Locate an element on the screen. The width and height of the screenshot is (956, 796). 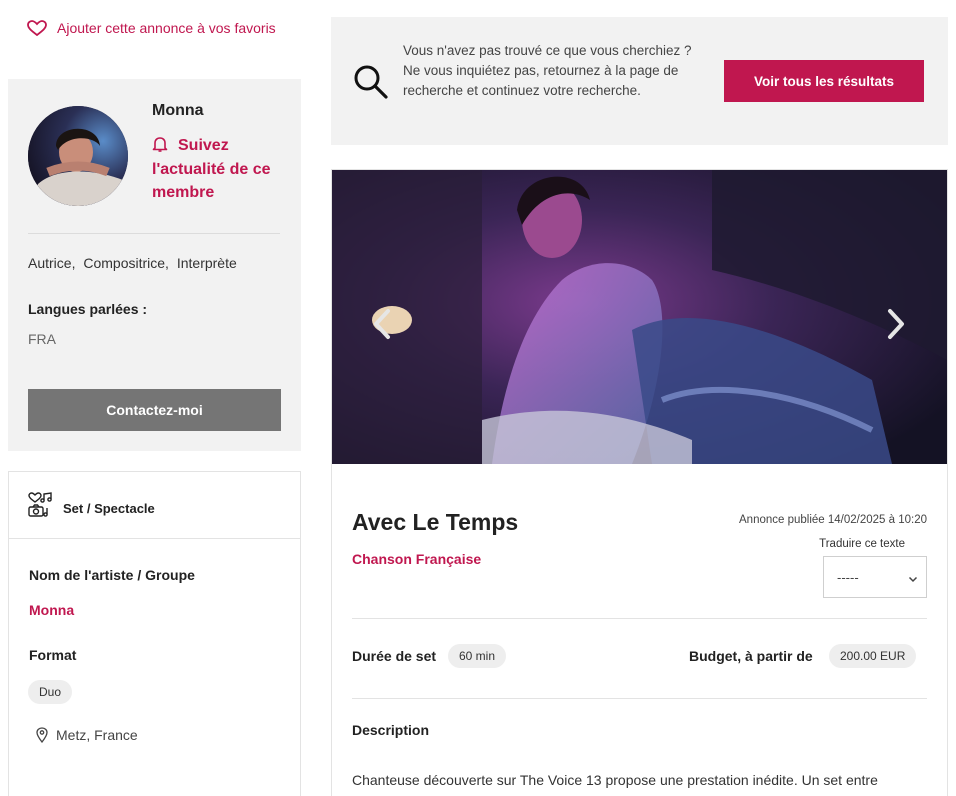
translate-select: ----- is located at coordinates (875, 577).